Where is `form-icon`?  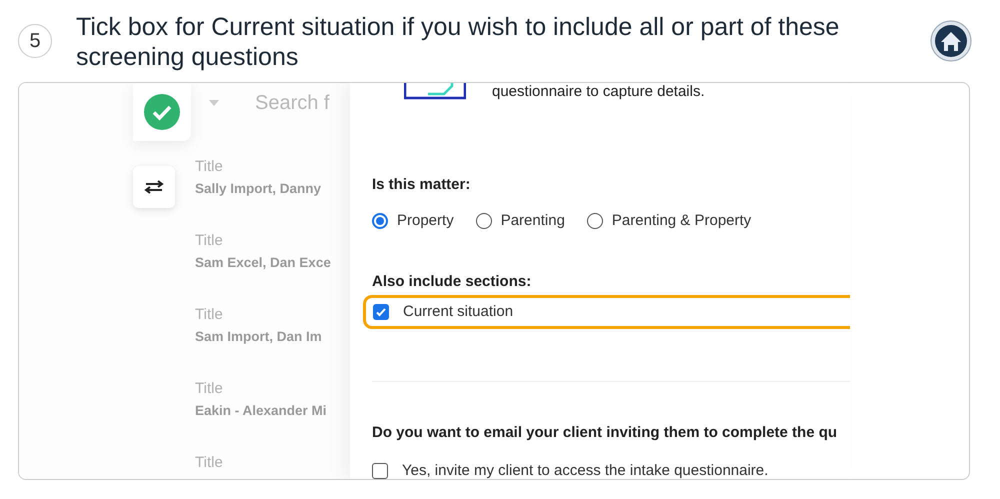
form-icon is located at coordinates (435, 91).